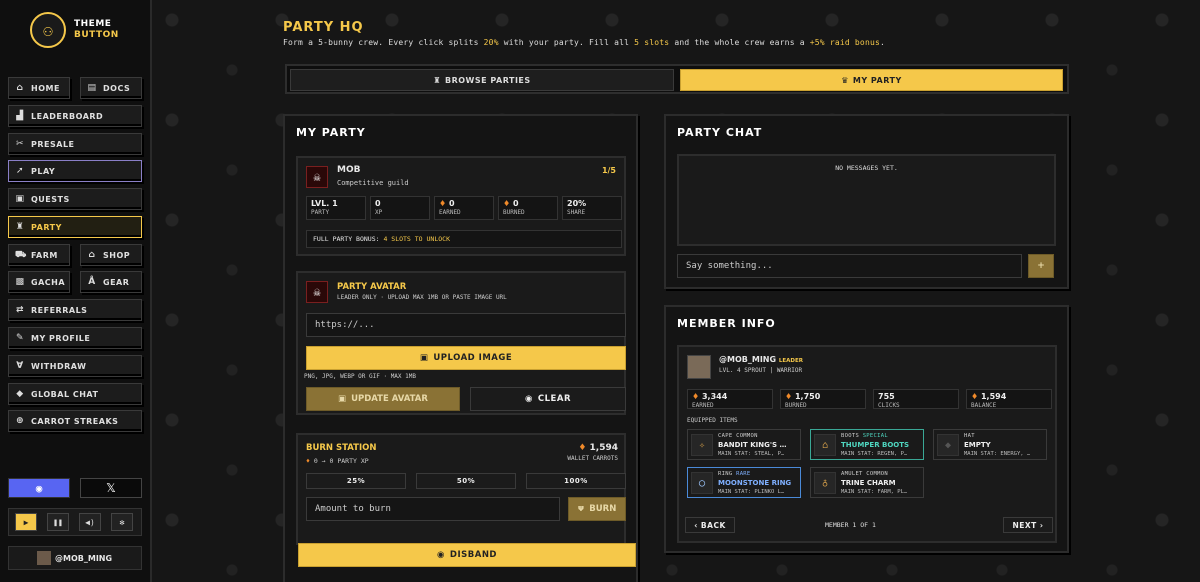  Describe the element at coordinates (597, 509) in the screenshot. I see `burn-button: ᴪ BURN` at that location.